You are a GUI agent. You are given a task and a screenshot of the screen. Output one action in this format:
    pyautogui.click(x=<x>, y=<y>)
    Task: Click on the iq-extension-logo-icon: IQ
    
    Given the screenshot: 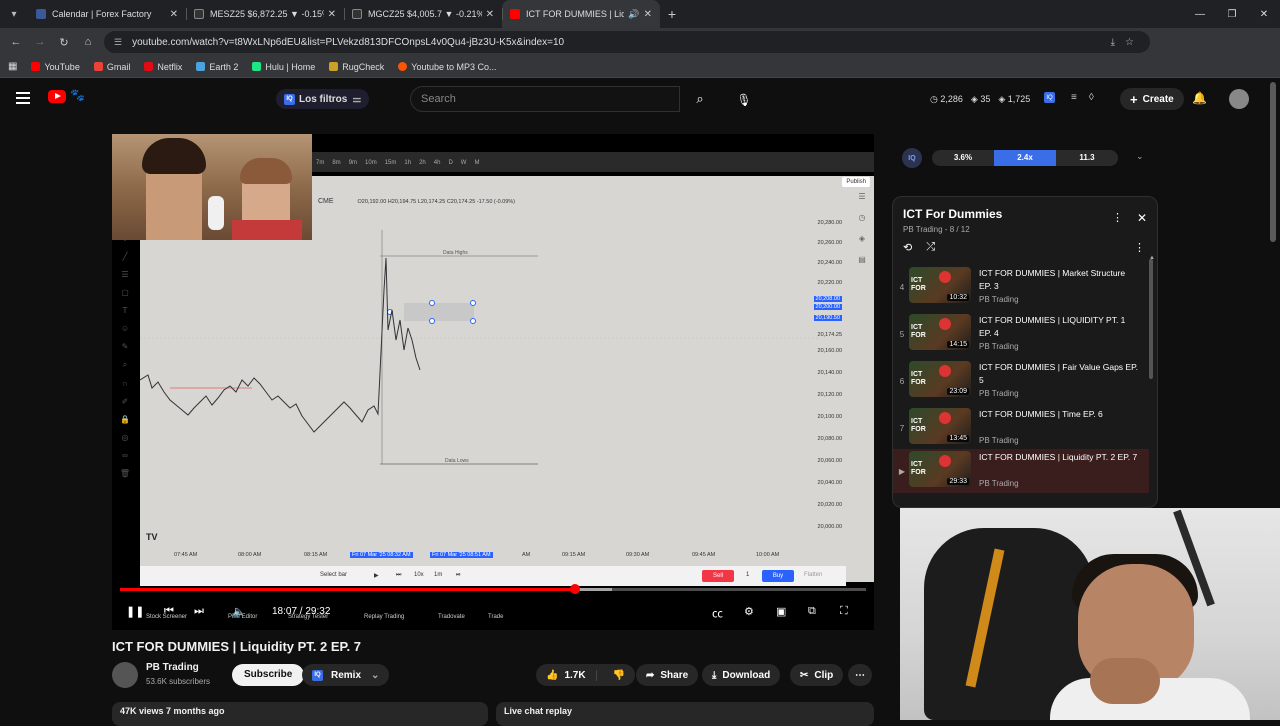 What is the action you would take?
    pyautogui.click(x=912, y=158)
    